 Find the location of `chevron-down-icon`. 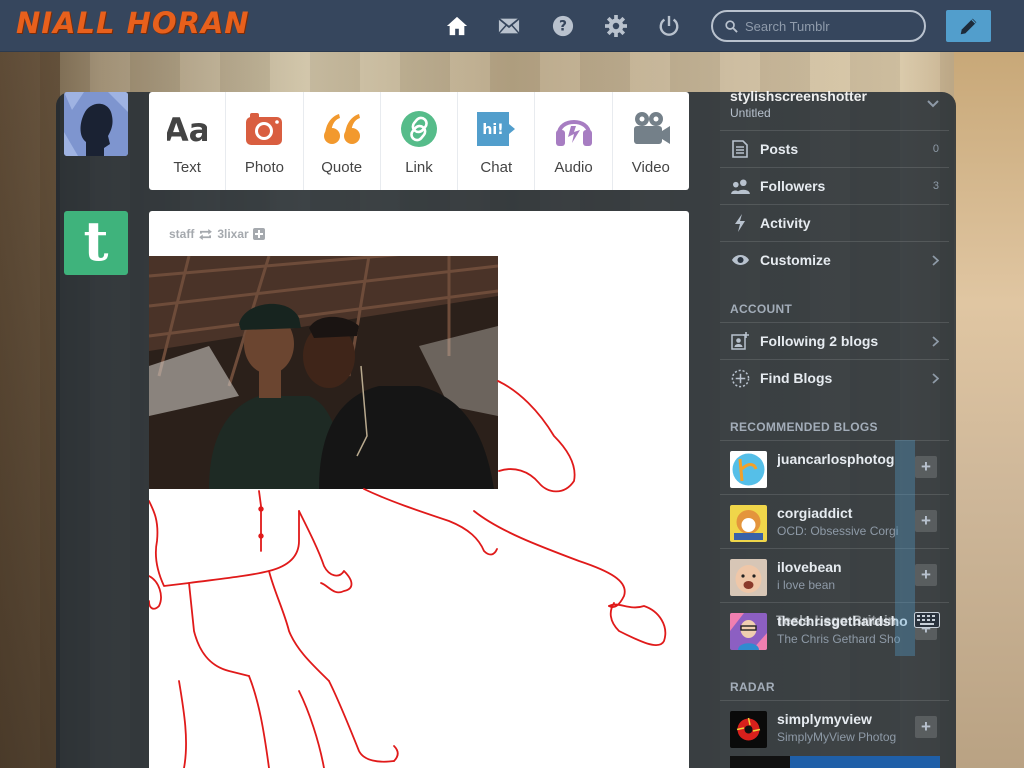

chevron-down-icon is located at coordinates (933, 104).